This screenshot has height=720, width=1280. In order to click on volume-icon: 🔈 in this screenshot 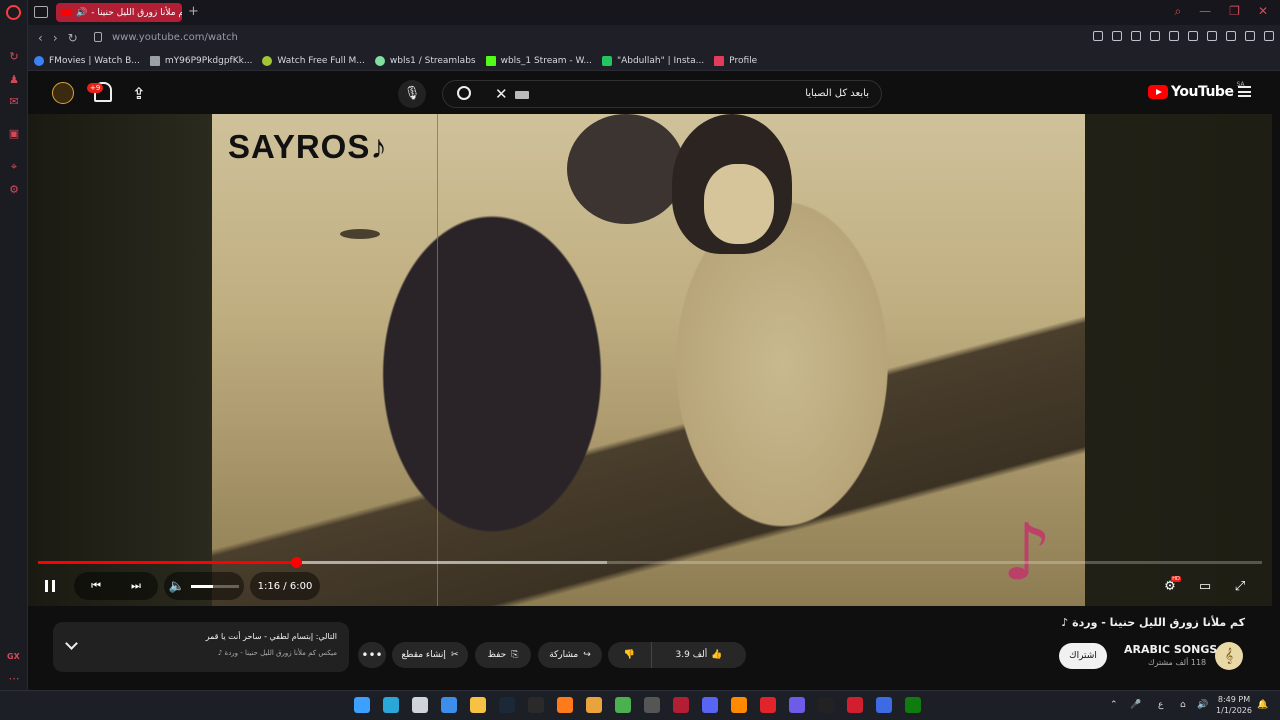, I will do `click(177, 586)`.